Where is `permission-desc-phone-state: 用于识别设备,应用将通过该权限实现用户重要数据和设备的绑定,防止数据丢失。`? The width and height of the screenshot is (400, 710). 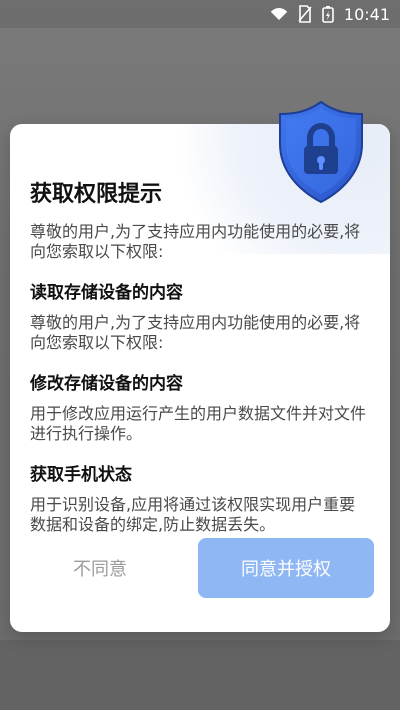
permission-desc-phone-state: 用于识别设备,应用将通过该权限实现用户重要数据和设备的绑定,防止数据丢失。 is located at coordinates (193, 514).